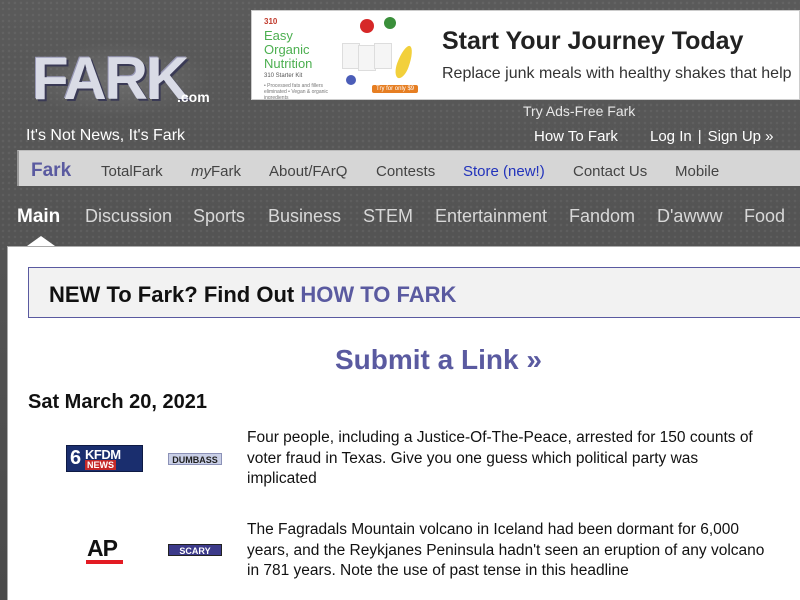  Describe the element at coordinates (764, 216) in the screenshot. I see `tab-food: Food` at that location.